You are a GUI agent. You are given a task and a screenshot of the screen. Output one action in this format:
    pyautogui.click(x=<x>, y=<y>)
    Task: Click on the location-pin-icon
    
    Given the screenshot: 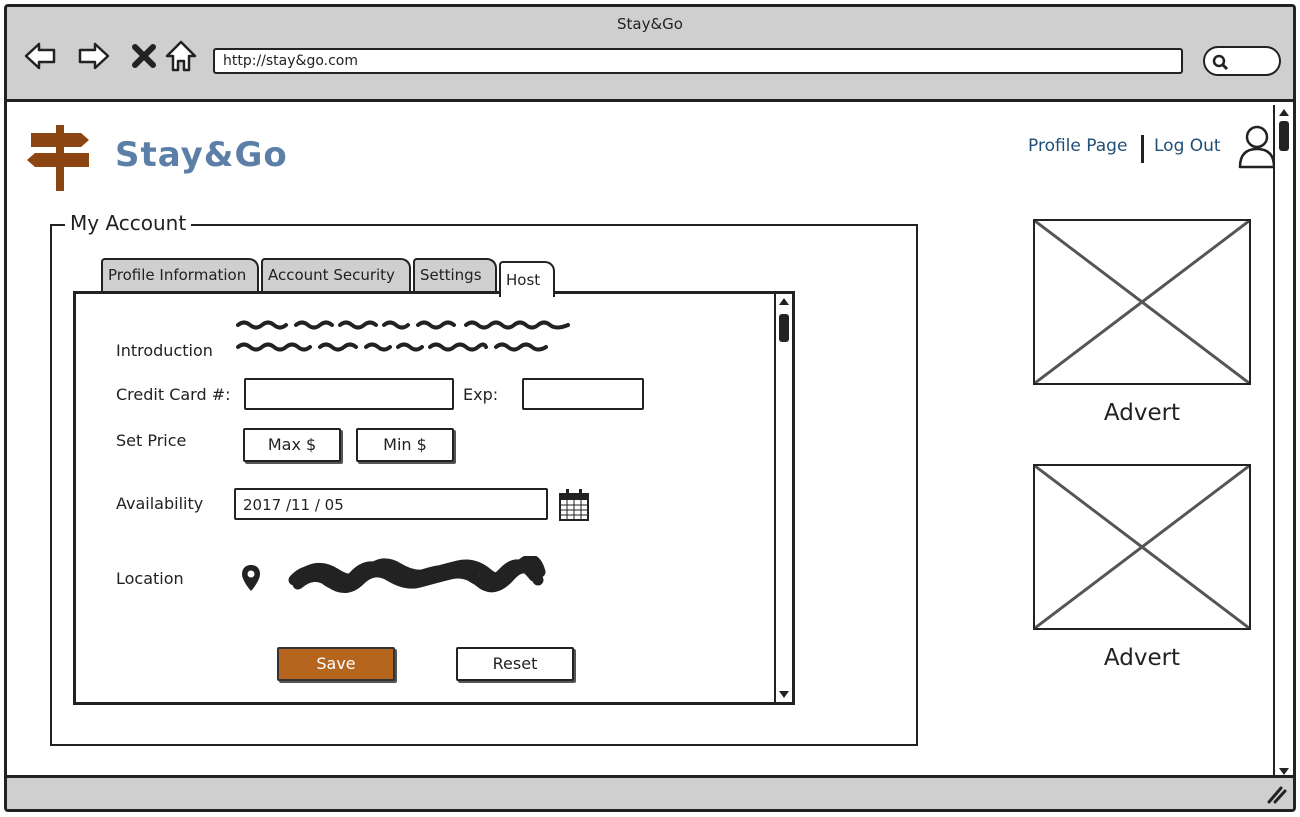 What is the action you would take?
    pyautogui.click(x=251, y=578)
    